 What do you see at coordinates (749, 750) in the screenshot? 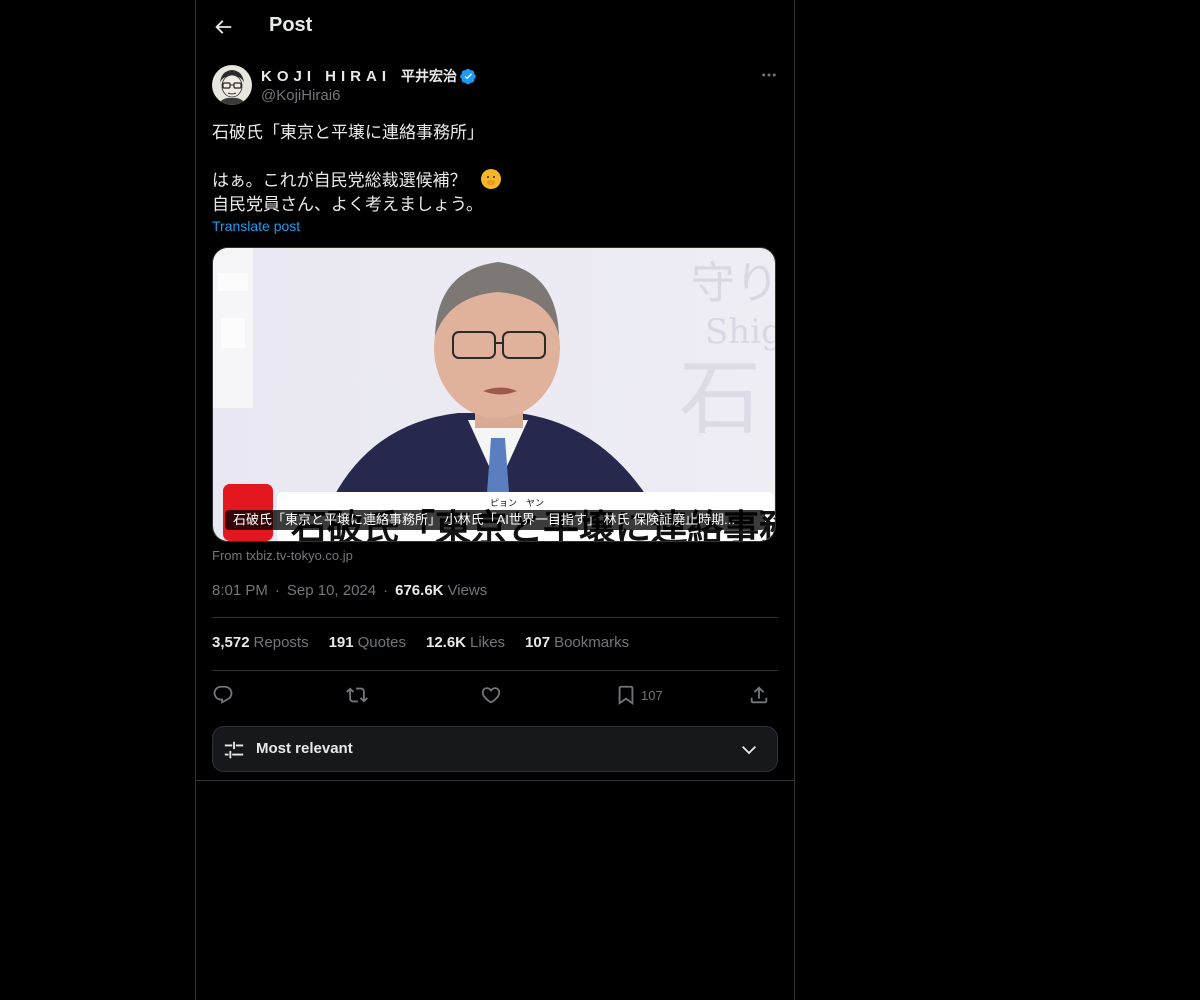
I see `chevron-down-icon` at bounding box center [749, 750].